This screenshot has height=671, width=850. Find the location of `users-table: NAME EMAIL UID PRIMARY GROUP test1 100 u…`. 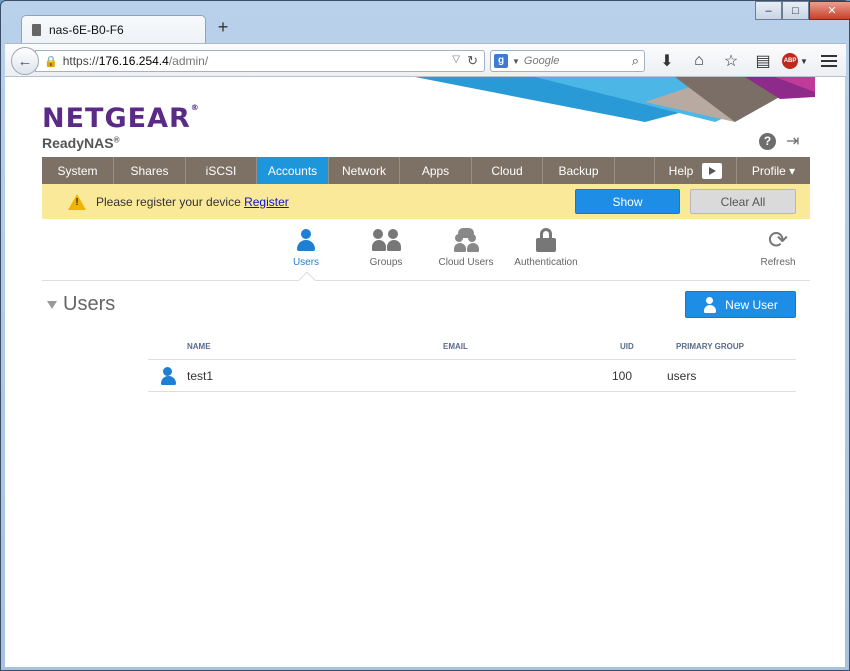

users-table: NAME EMAIL UID PRIMARY GROUP test1 100 u… is located at coordinates (472, 362).